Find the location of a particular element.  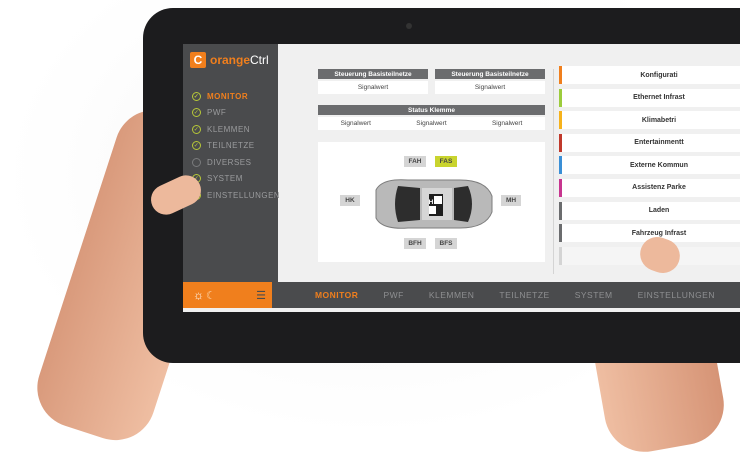

moon-icon: ☾ is located at coordinates (211, 295).